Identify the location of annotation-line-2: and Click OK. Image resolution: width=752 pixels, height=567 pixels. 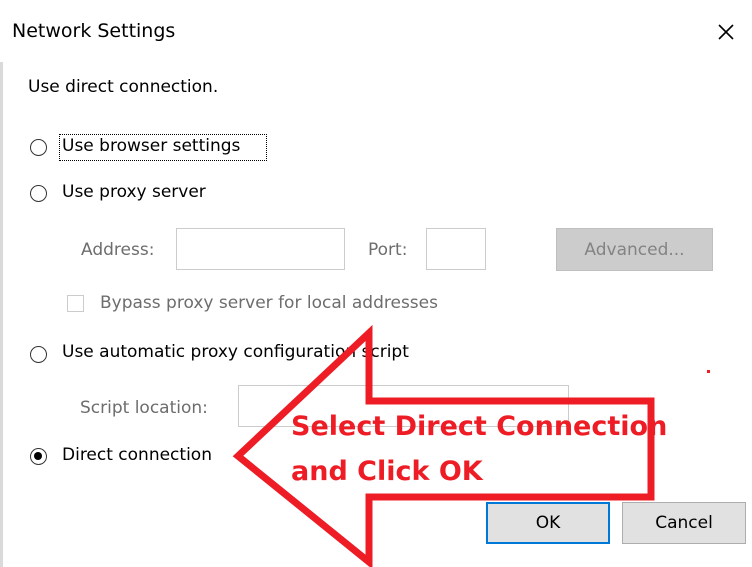
(387, 471).